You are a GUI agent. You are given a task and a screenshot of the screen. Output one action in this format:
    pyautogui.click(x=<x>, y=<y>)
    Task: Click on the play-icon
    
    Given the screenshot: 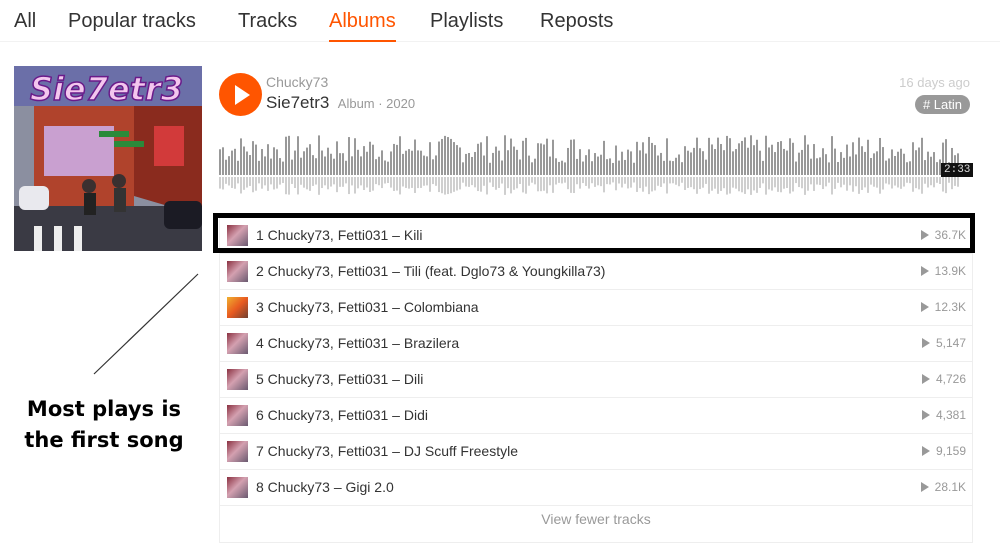 What is the action you would take?
    pyautogui.click(x=242, y=95)
    